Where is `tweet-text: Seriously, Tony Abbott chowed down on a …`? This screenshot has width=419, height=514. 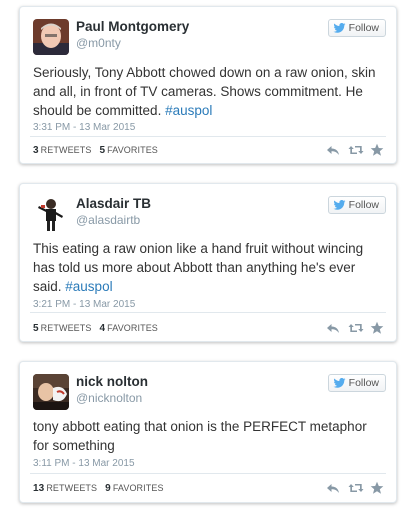 tweet-text: Seriously, Tony Abbott chowed down on a … is located at coordinates (207, 91).